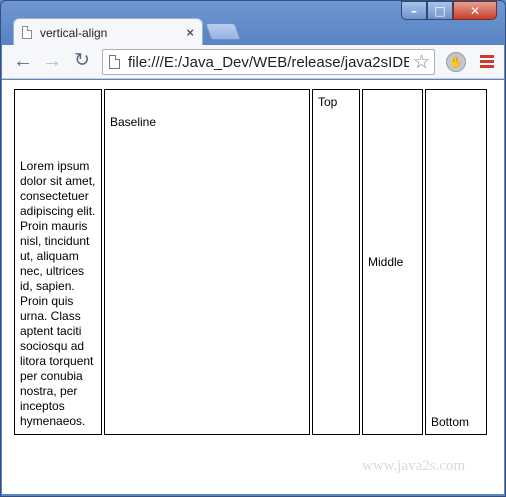 The image size is (506, 497). Describe the element at coordinates (82, 61) in the screenshot. I see `reload-icon: ↻` at that location.